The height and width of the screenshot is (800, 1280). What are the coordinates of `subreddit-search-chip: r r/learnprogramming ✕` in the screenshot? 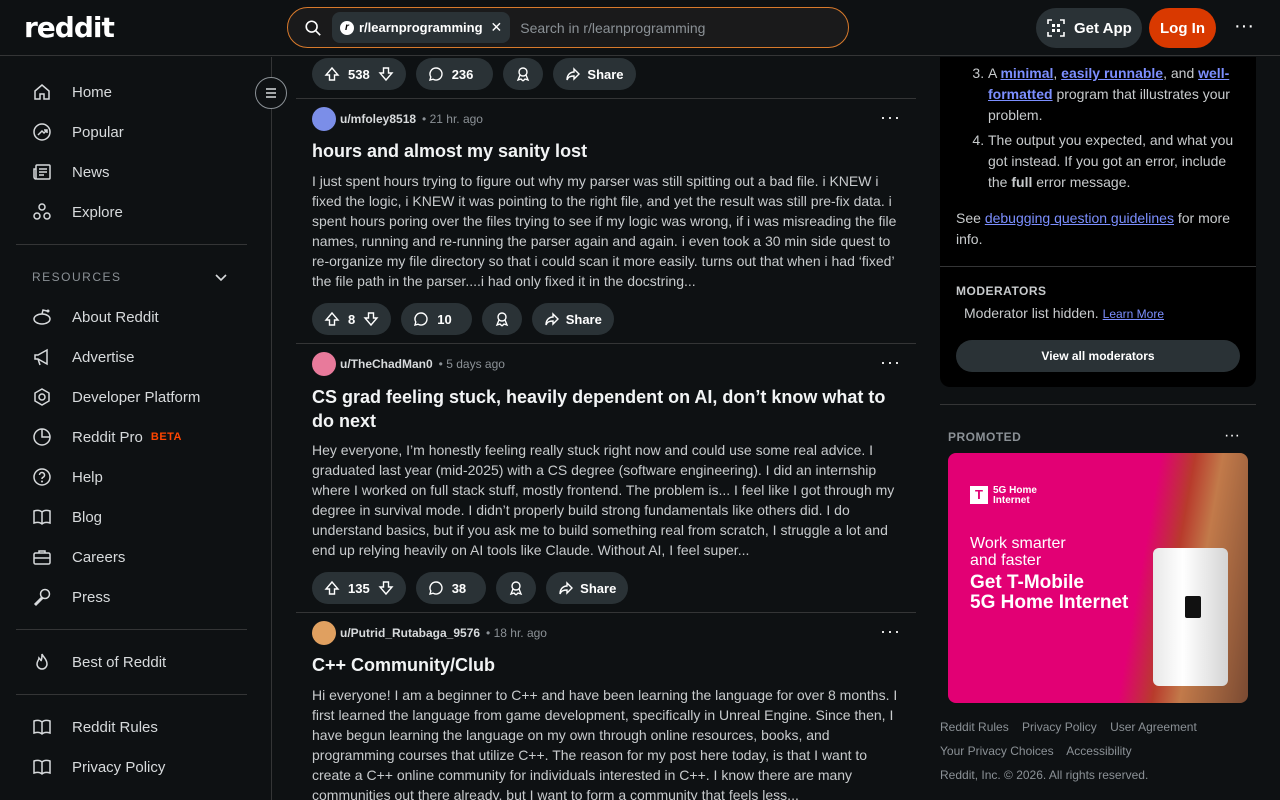 It's located at (421, 27).